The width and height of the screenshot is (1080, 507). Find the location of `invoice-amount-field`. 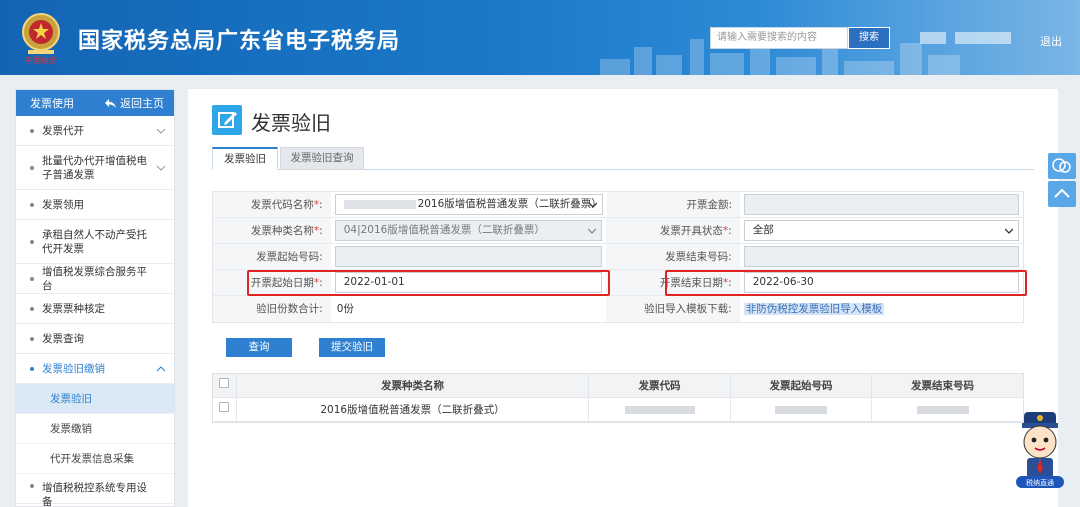

invoice-amount-field is located at coordinates (881, 204).